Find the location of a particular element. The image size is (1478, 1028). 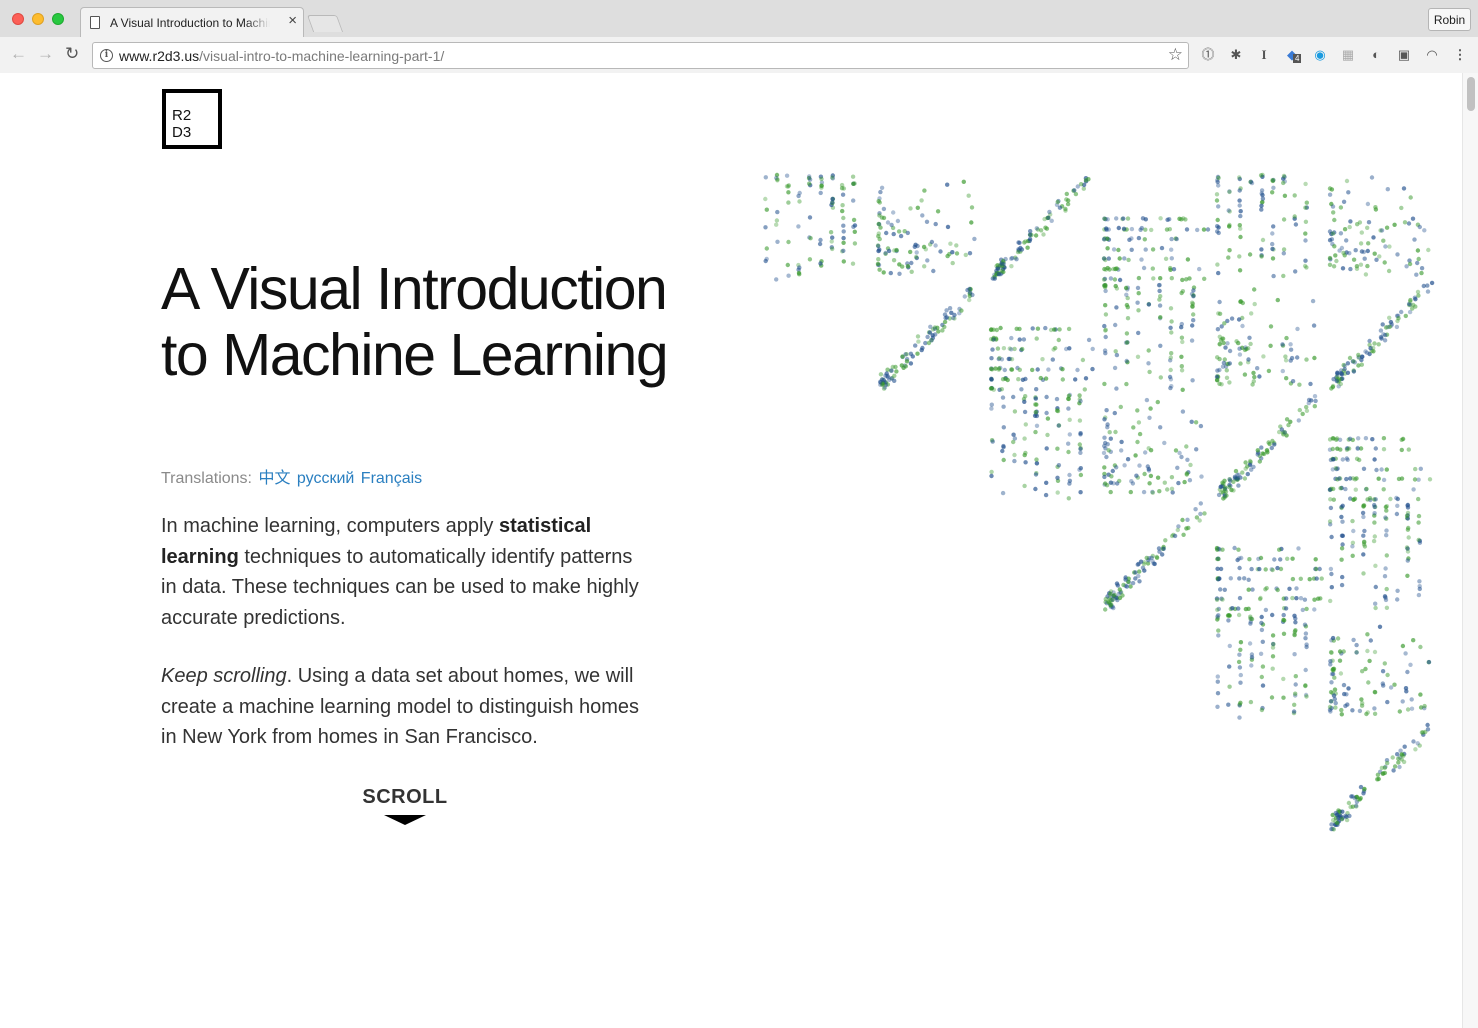

extension-leaf-icon: ◐ is located at coordinates (1376, 55).